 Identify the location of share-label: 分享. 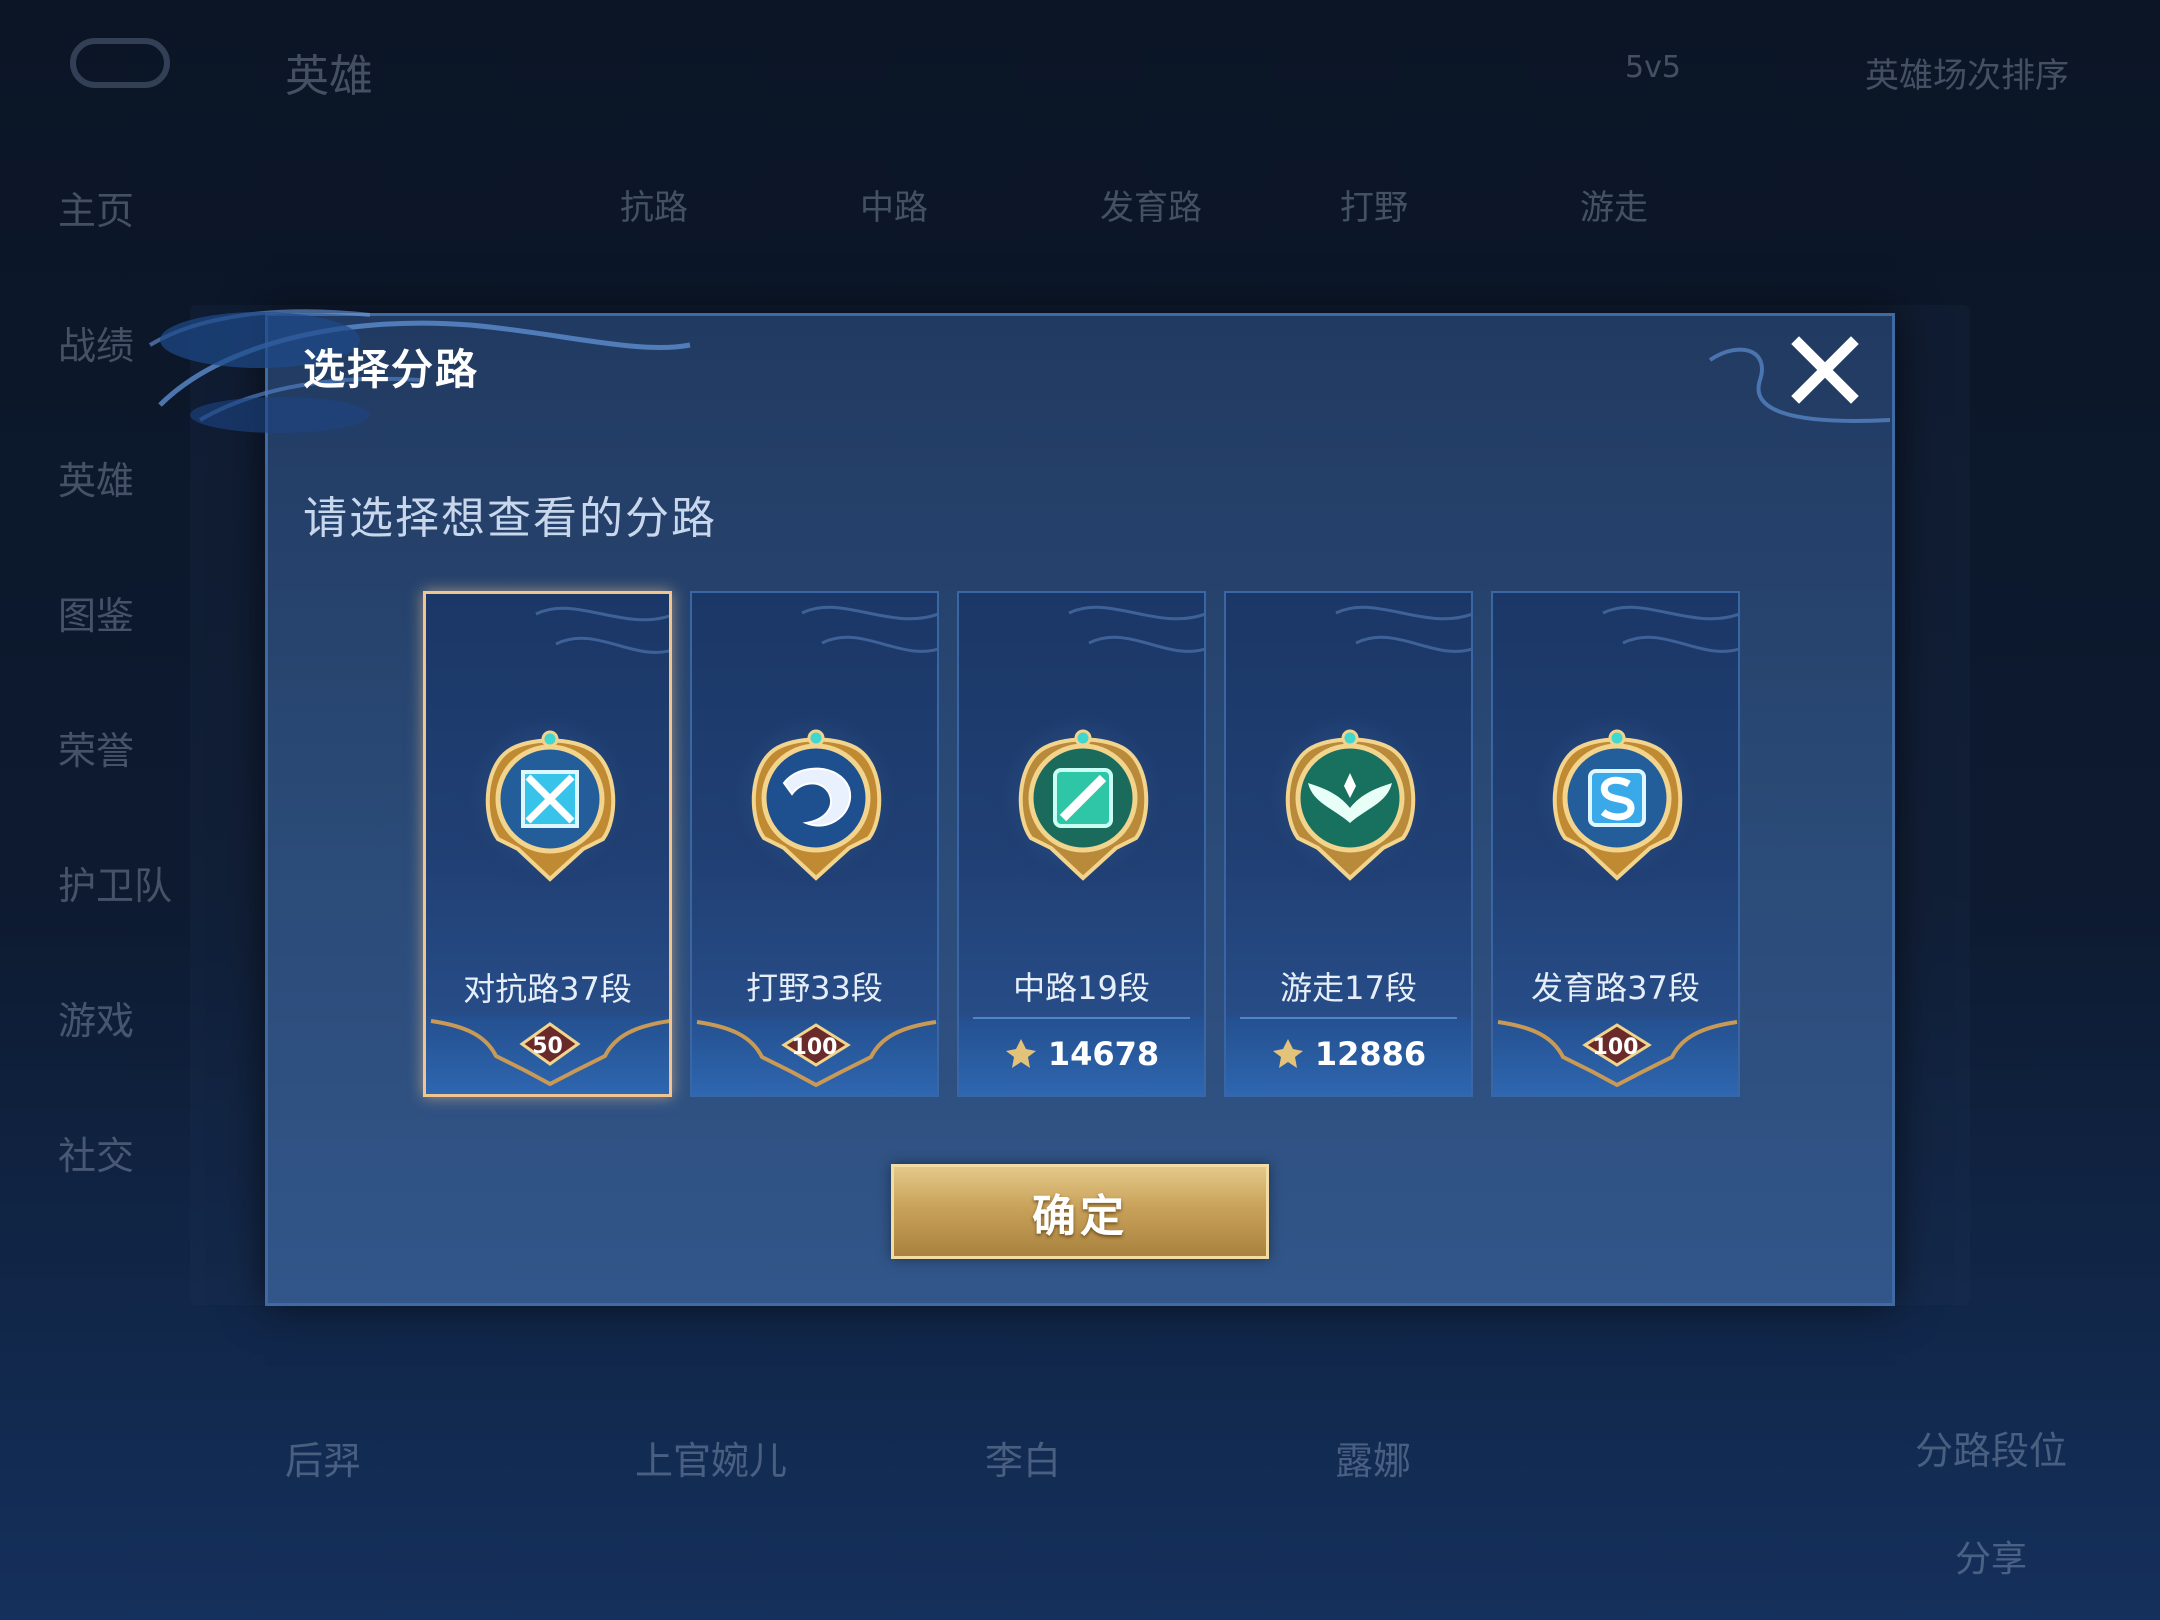
(1991, 1559).